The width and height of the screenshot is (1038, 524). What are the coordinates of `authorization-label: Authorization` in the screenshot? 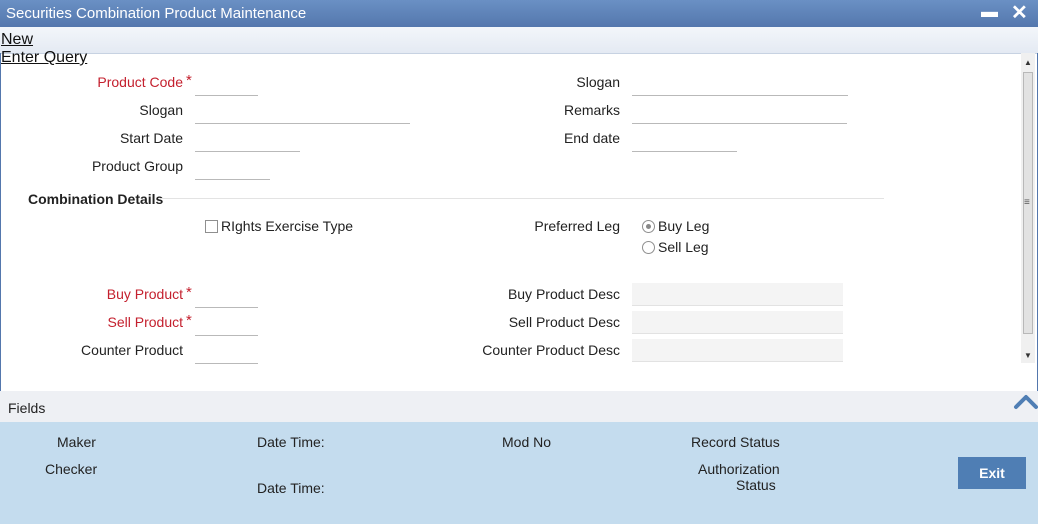 It's located at (739, 469).